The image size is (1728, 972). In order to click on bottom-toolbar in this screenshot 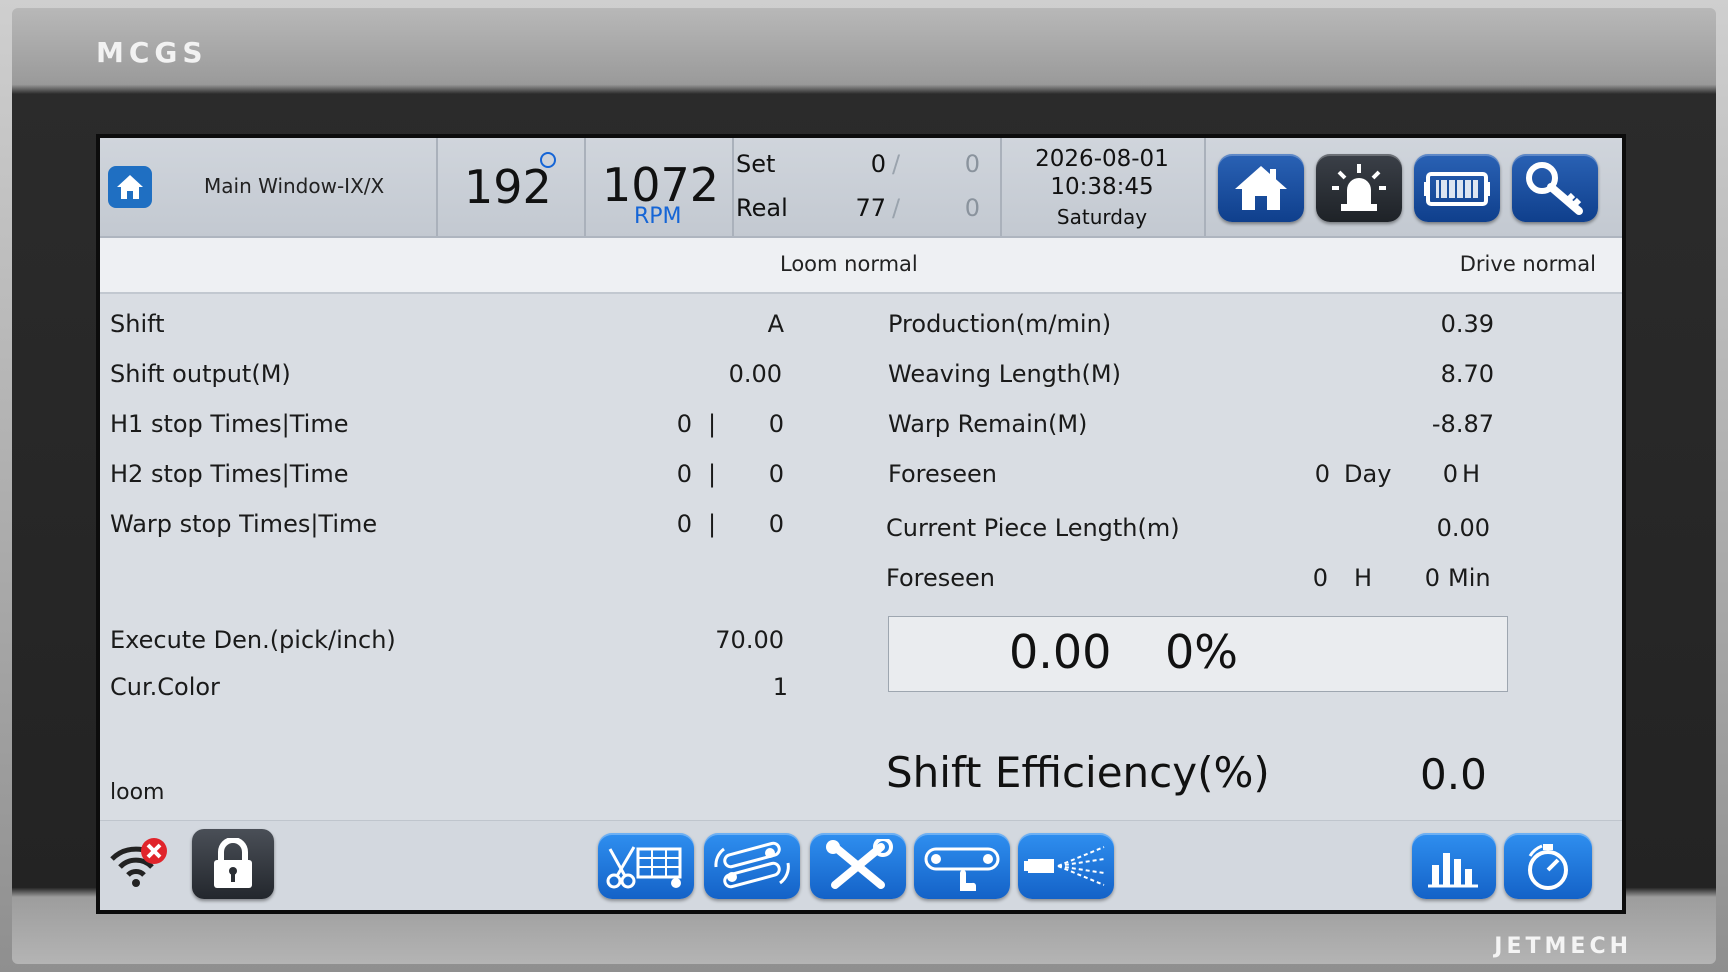, I will do `click(861, 865)`.